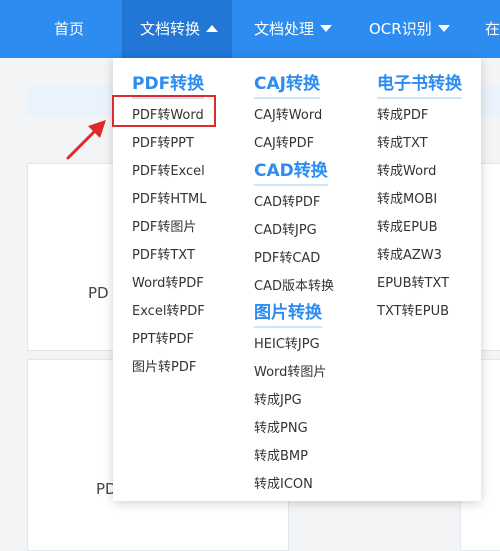 Image resolution: width=500 pixels, height=551 pixels. I want to click on menu-item-pdf-to-cad: PDF转CAD, so click(287, 256).